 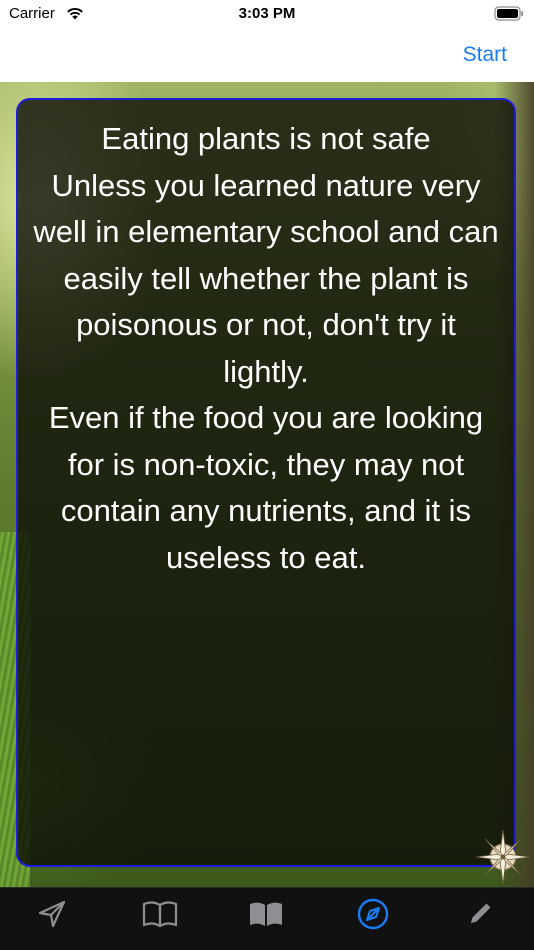 What do you see at coordinates (485, 55) in the screenshot?
I see `start-button: Start` at bounding box center [485, 55].